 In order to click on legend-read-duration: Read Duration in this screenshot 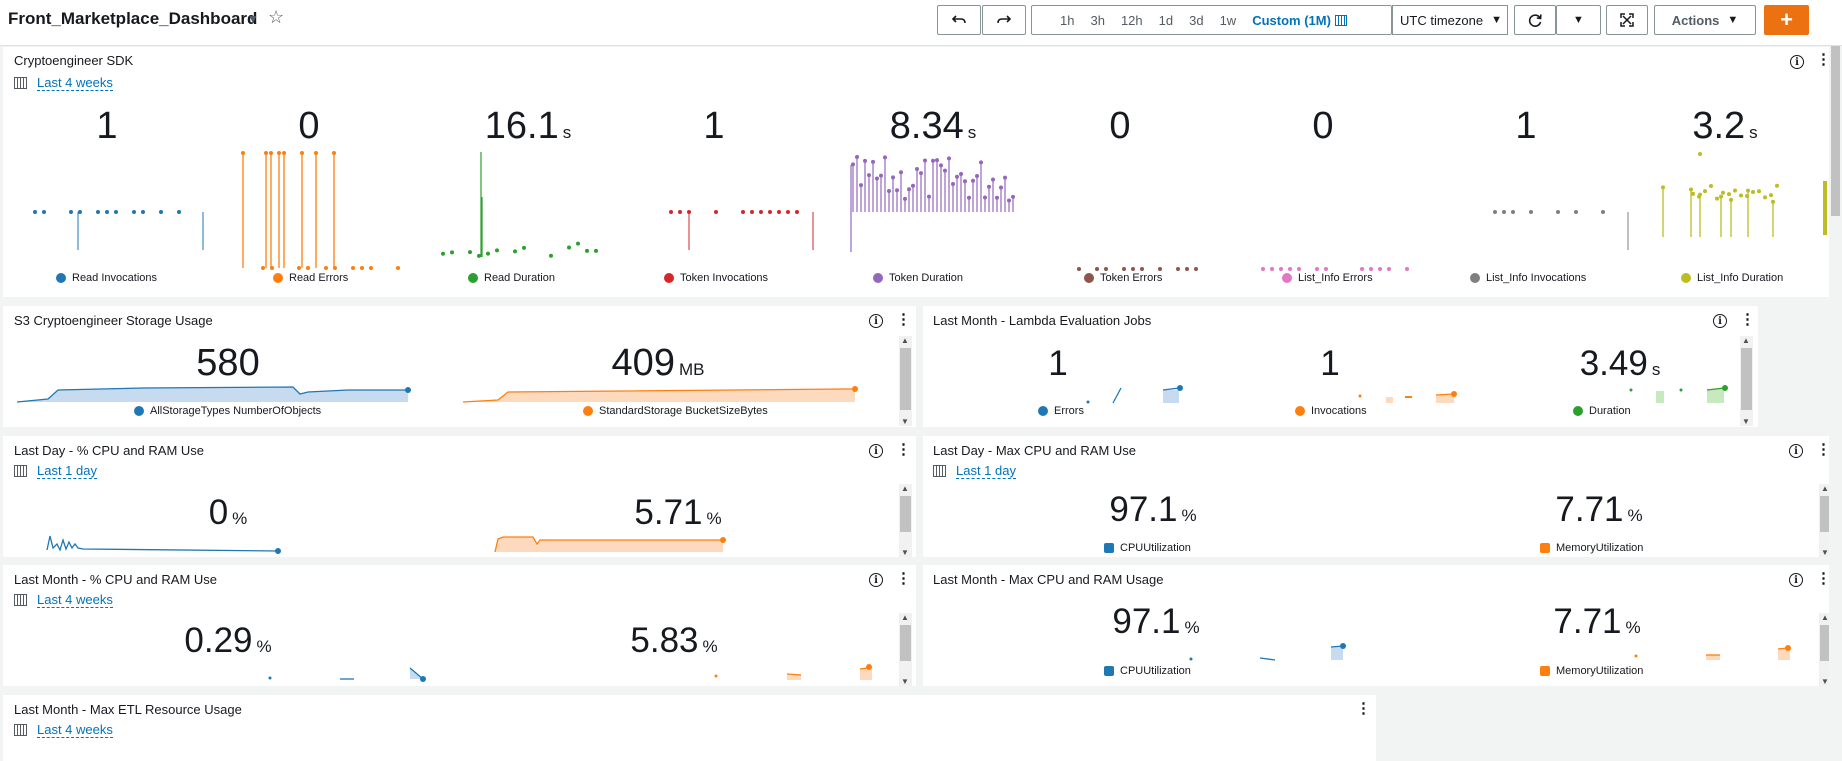, I will do `click(511, 278)`.